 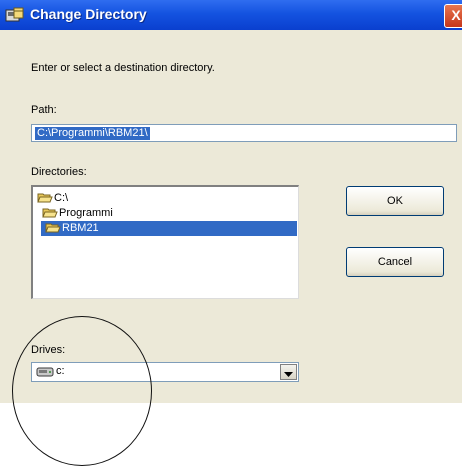 I want to click on close-icon: X, so click(x=456, y=15).